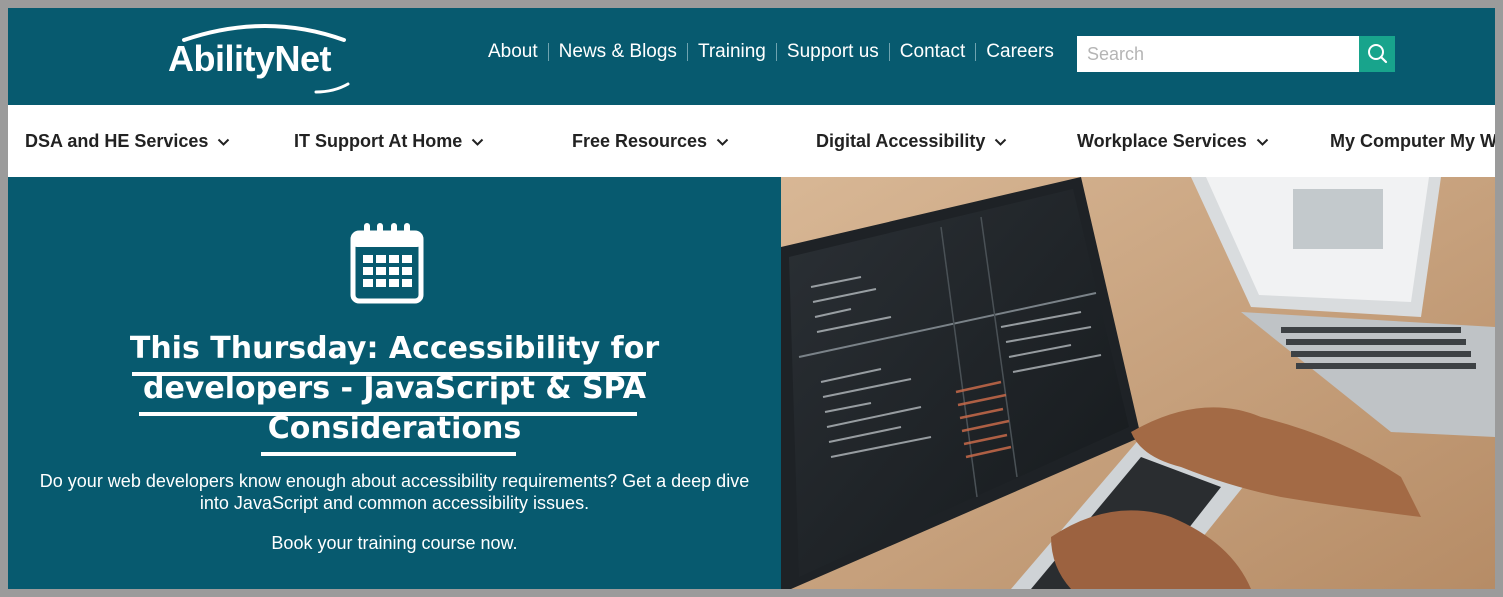  I want to click on hero-cta-text: Book your training course now., so click(394, 543).